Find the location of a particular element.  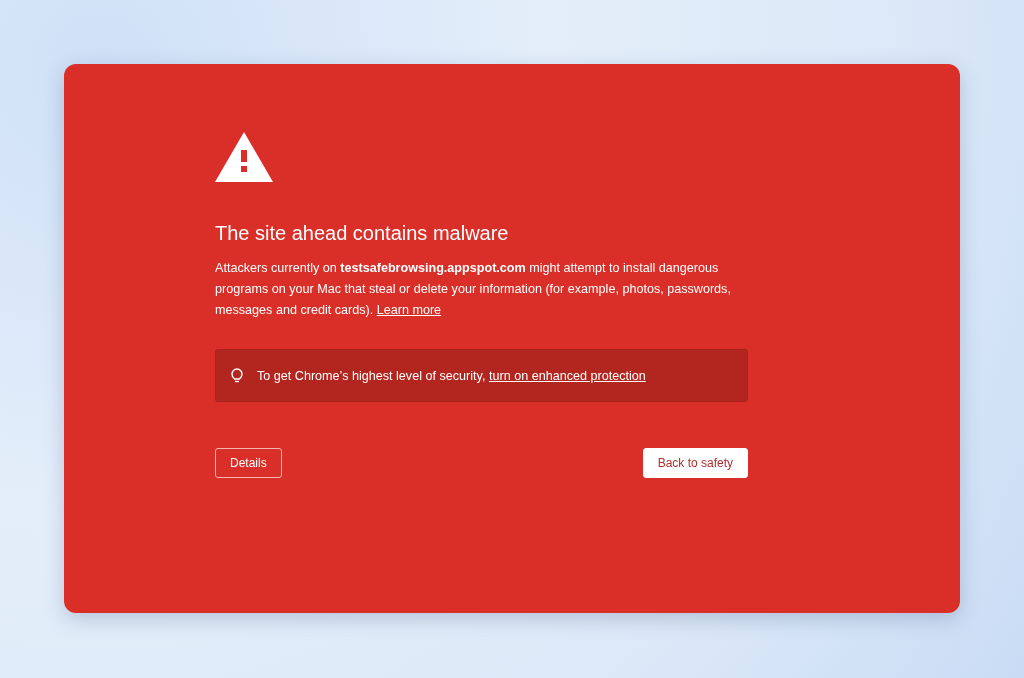

enhanced-protection-link: turn on enhanced protection is located at coordinates (567, 375).